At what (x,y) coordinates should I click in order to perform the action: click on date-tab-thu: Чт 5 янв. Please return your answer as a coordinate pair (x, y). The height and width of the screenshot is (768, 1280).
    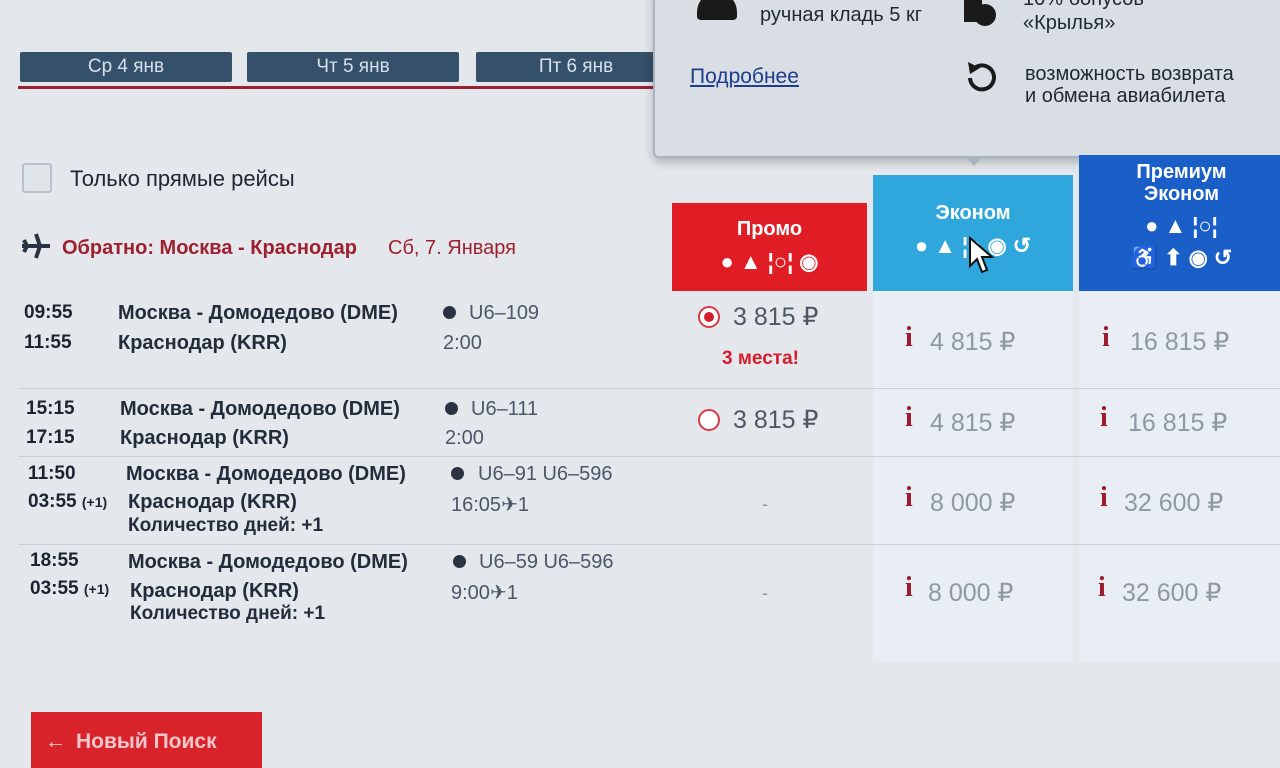
    Looking at the image, I should click on (353, 67).